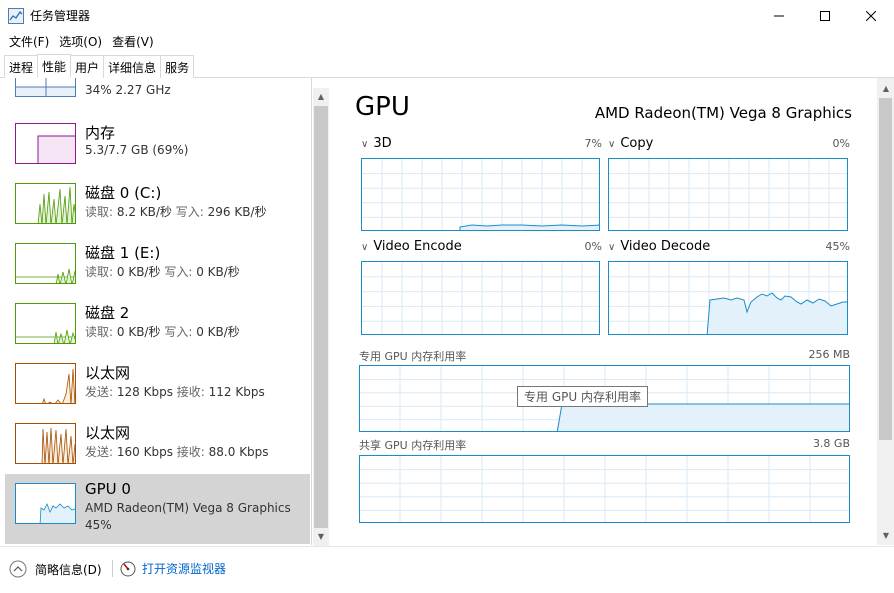 This screenshot has height=593, width=894. I want to click on shared-memory-label: 共享 GPU 内存利用率, so click(413, 445).